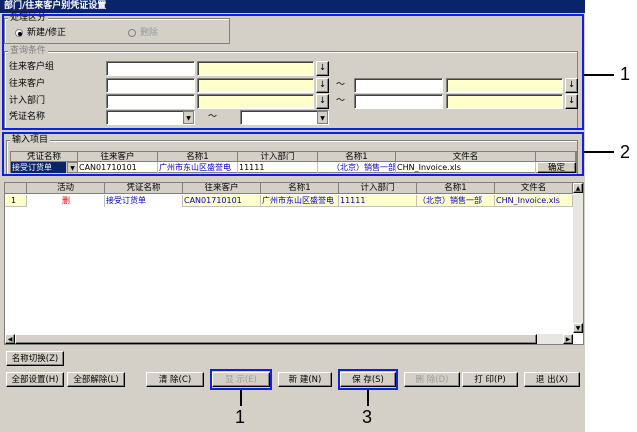 Image resolution: width=637 pixels, height=432 pixels. What do you see at coordinates (368, 398) in the screenshot?
I see `callout-line-save` at bounding box center [368, 398].